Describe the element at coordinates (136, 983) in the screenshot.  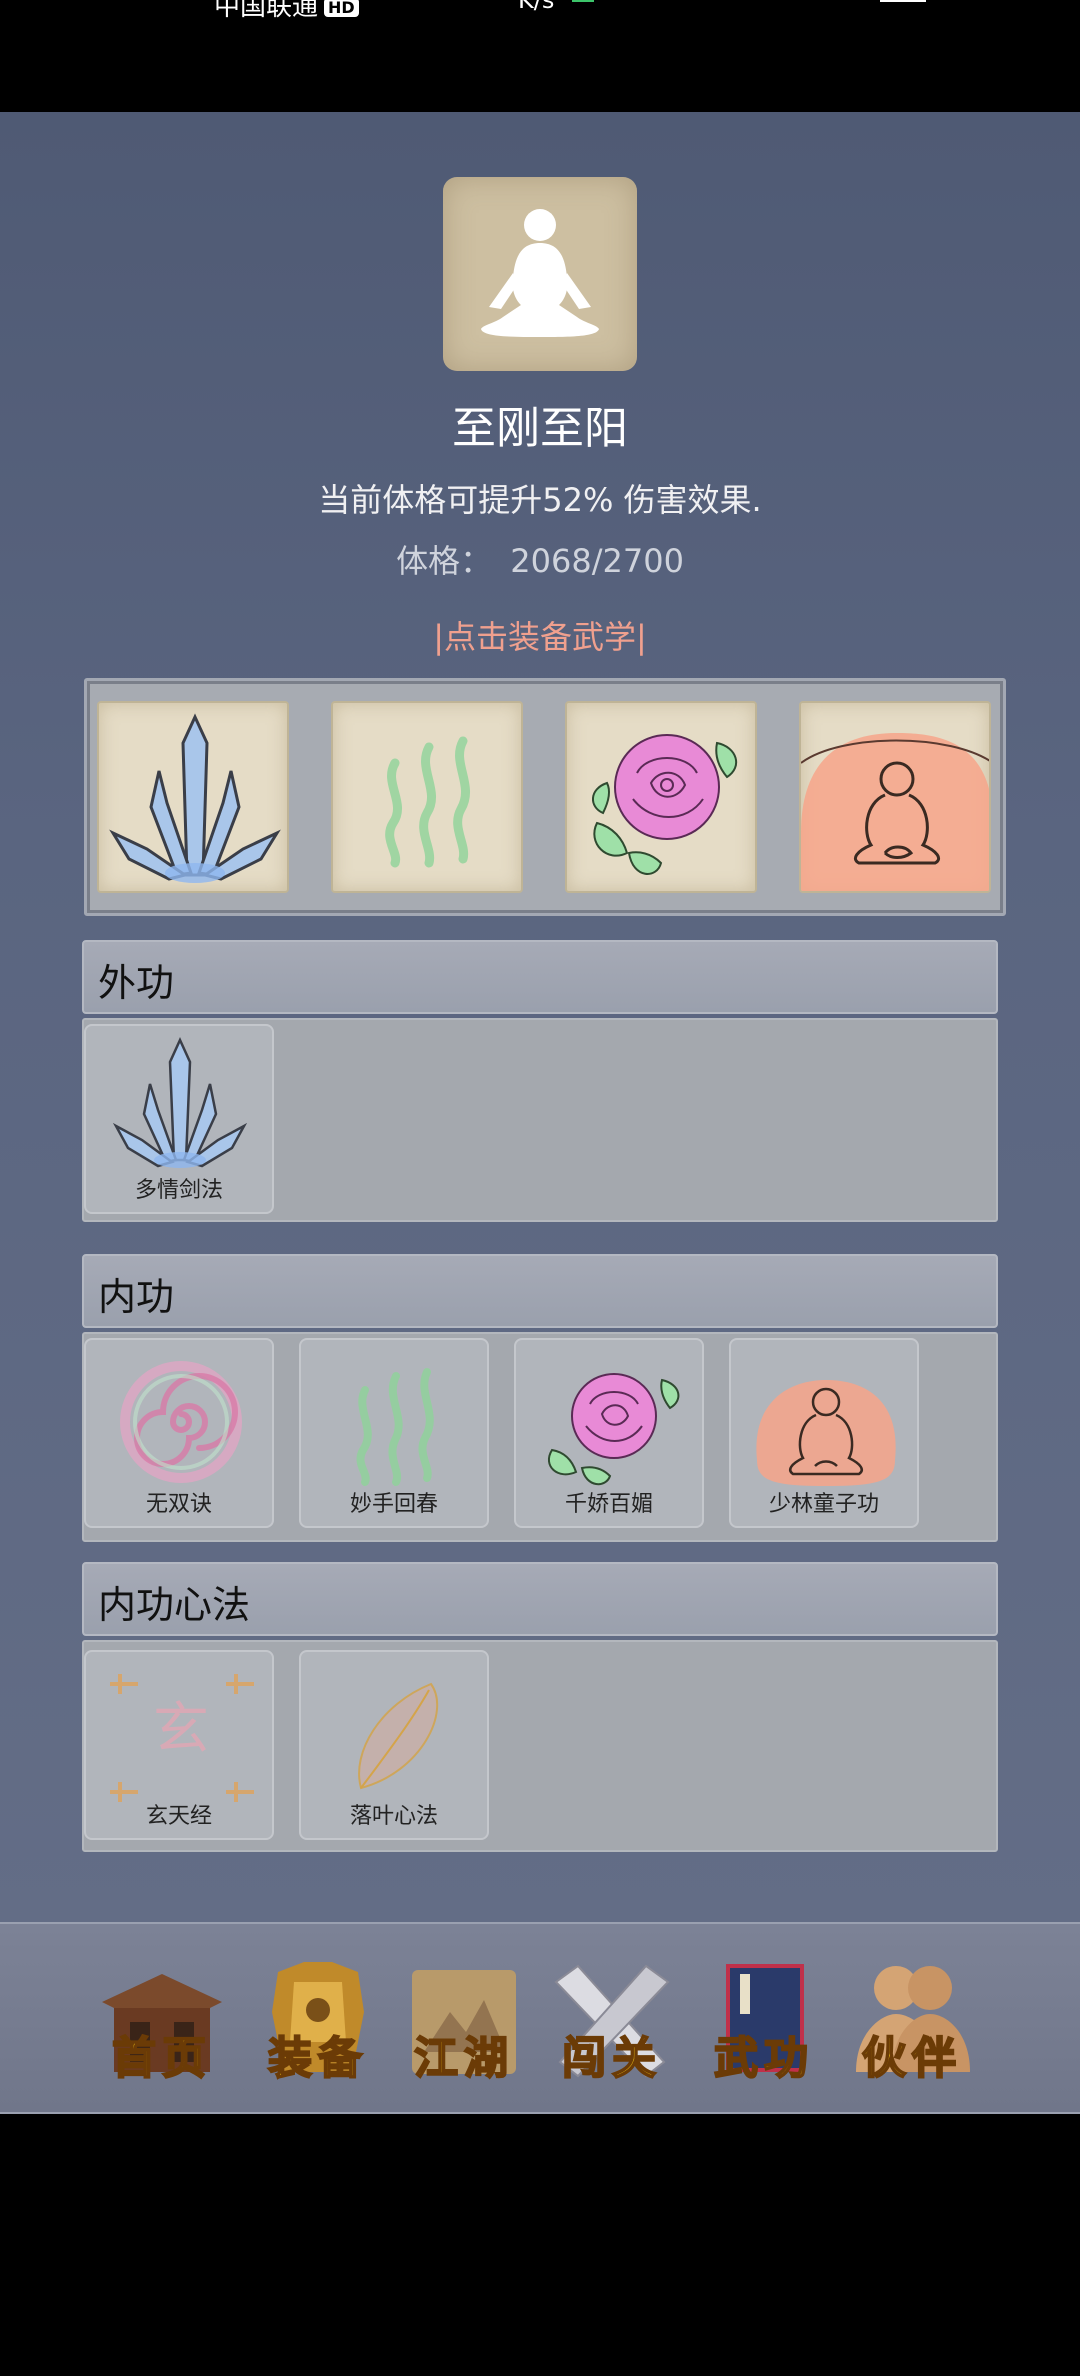
I see `outer-skills-title: 外功` at that location.